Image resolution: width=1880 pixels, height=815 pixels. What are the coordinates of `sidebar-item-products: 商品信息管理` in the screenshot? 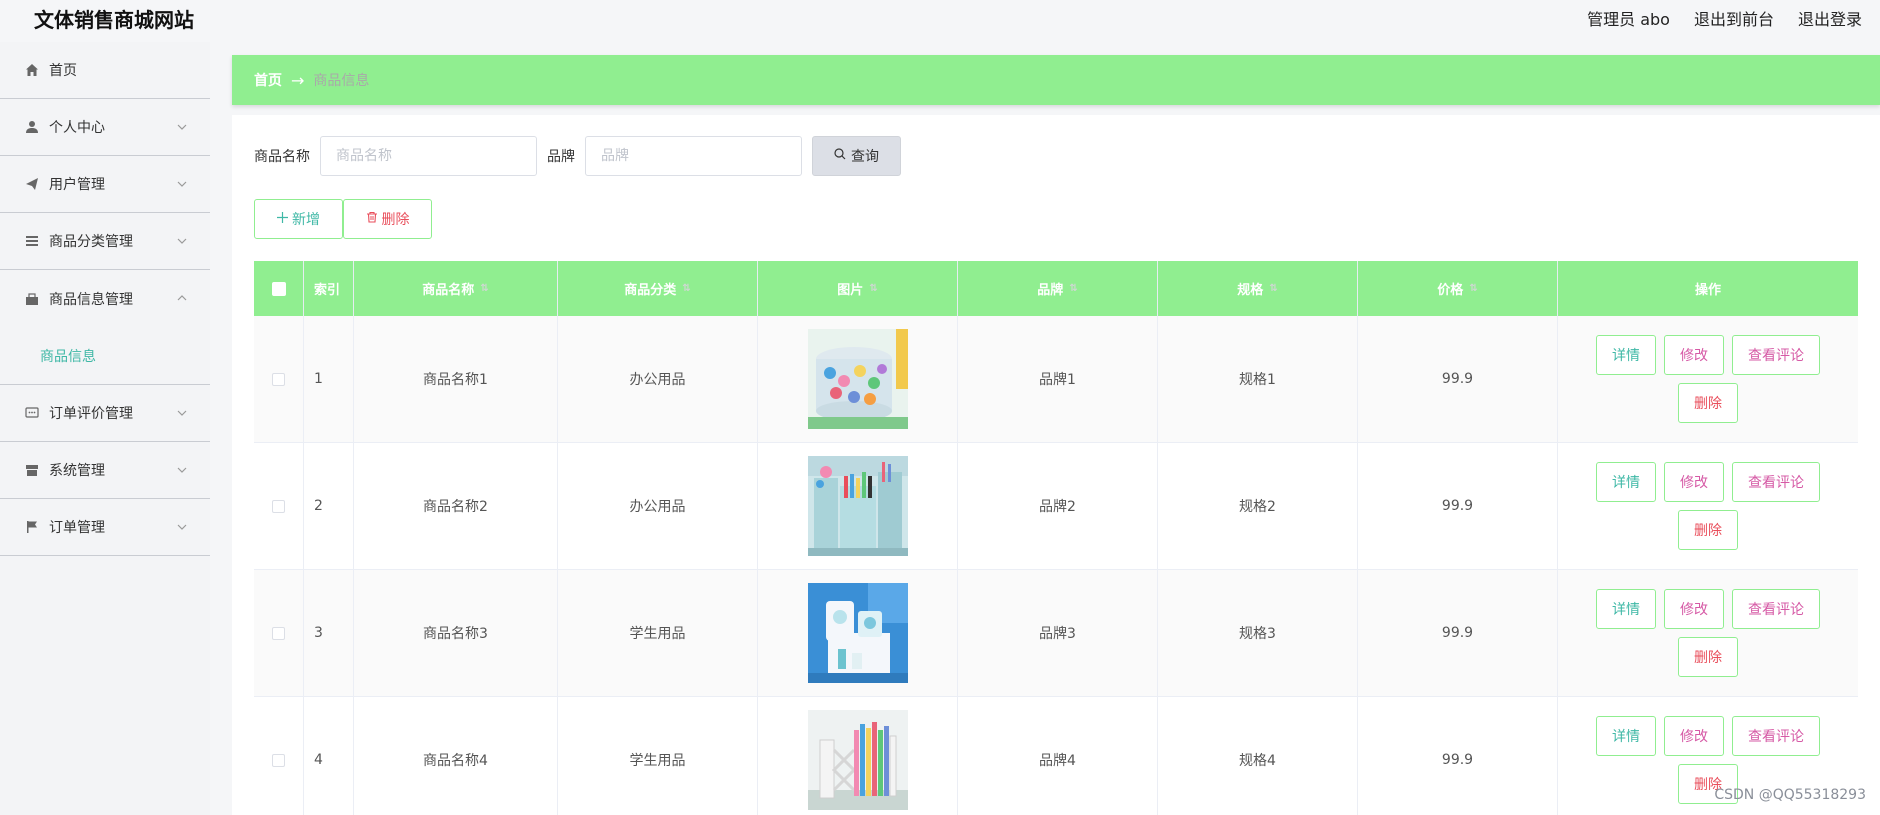 It's located at (105, 298).